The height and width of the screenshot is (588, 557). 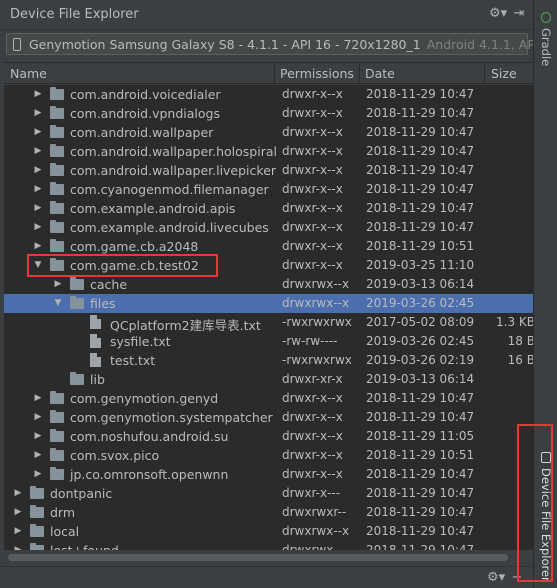 What do you see at coordinates (519, 14) in the screenshot?
I see `hide-panel-icon: ⇥` at bounding box center [519, 14].